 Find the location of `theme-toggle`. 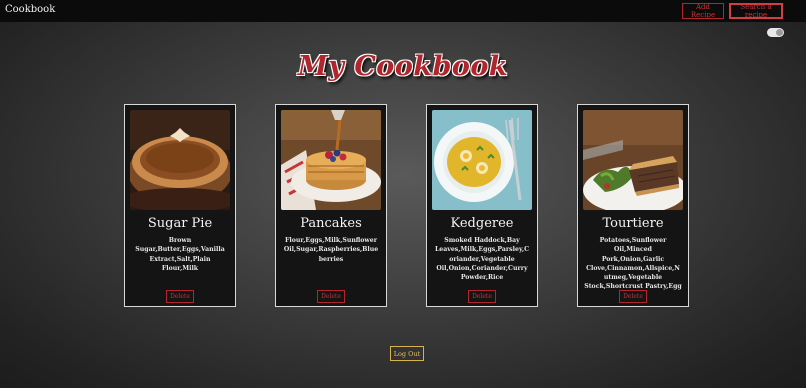

theme-toggle is located at coordinates (775, 32).